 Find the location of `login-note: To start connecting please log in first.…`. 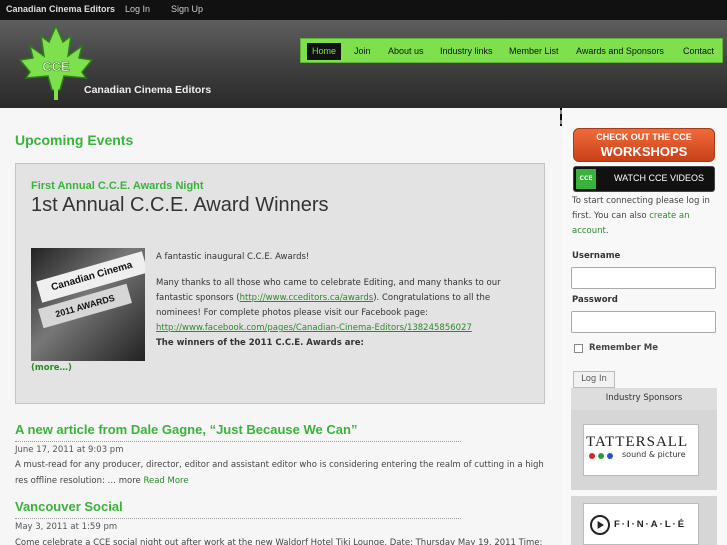

login-note: To start connecting please log in first.… is located at coordinates (641, 216).